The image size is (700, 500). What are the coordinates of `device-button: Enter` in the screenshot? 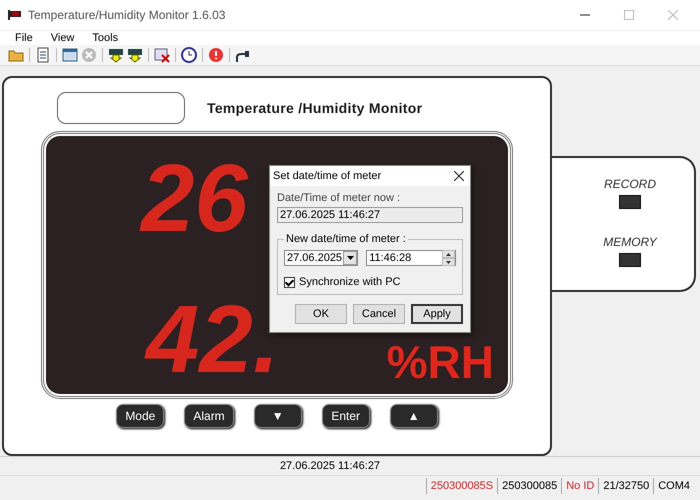 It's located at (346, 416).